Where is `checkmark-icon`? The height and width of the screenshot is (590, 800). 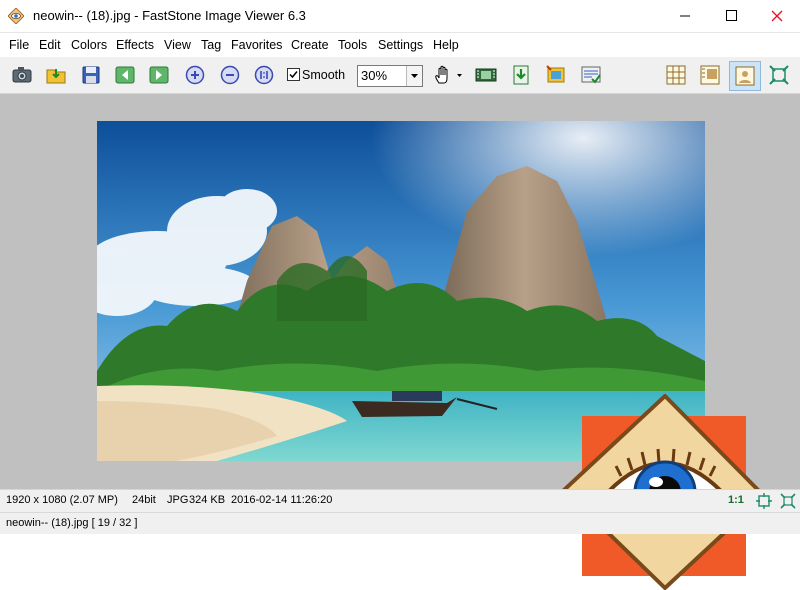 checkmark-icon is located at coordinates (293, 75).